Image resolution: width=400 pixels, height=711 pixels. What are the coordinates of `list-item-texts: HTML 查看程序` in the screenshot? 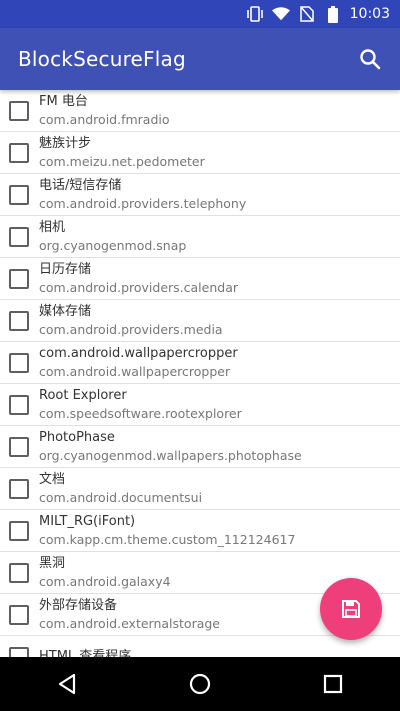 It's located at (85, 653).